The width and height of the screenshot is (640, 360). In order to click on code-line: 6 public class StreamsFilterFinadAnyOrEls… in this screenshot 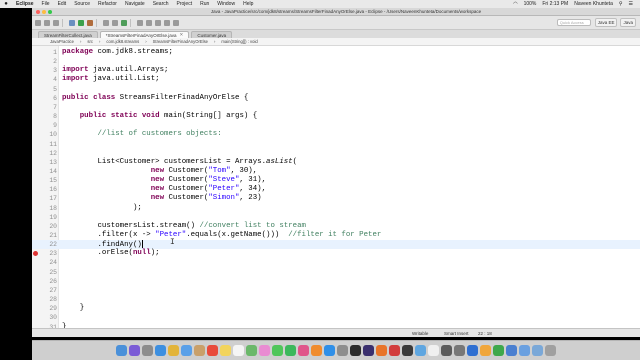, I will do `click(336, 98)`.